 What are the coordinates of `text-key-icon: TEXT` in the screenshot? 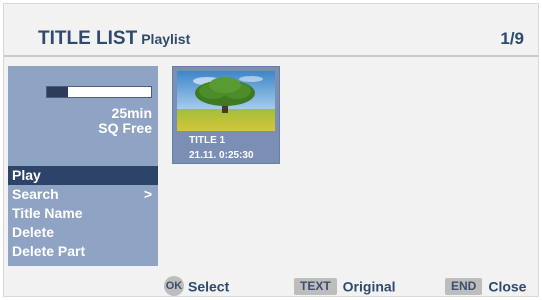 It's located at (315, 286).